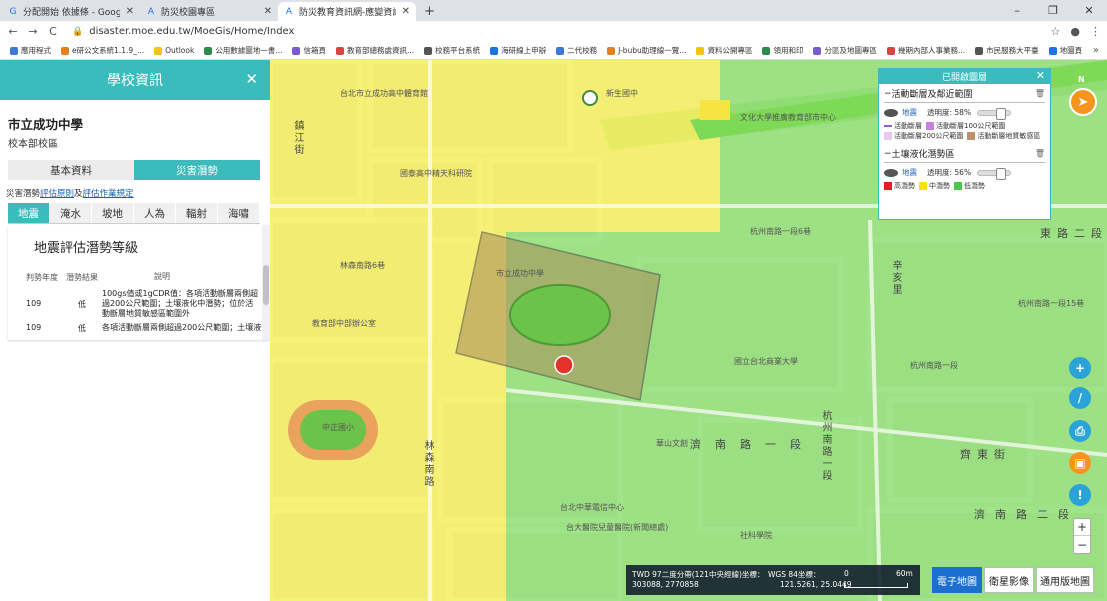 This screenshot has width=1107, height=601. What do you see at coordinates (34, 303) in the screenshot?
I see `row-year: 109` at bounding box center [34, 303].